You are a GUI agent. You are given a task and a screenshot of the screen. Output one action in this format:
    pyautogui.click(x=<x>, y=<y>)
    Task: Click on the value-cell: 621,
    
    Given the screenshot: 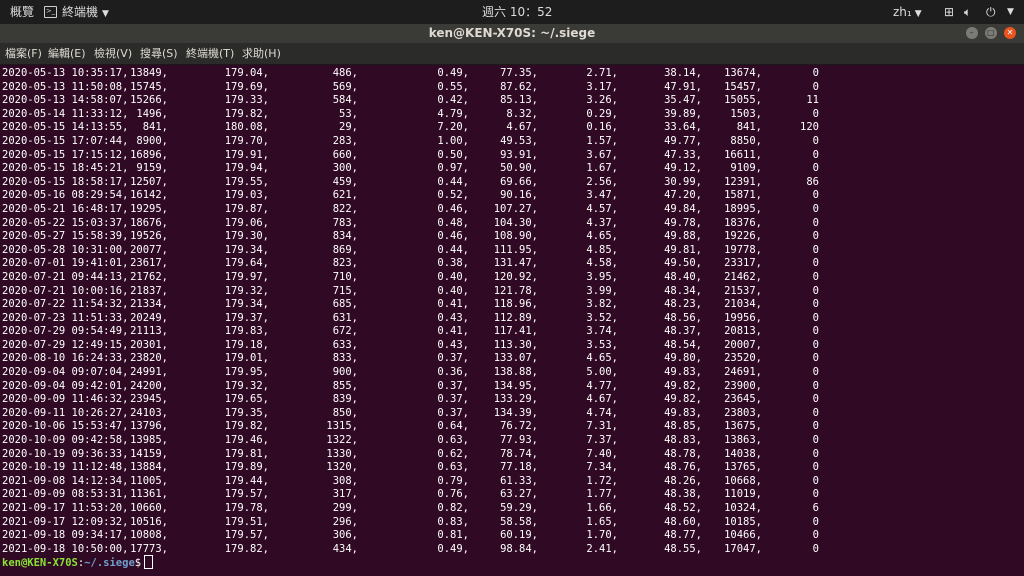 What is the action you would take?
    pyautogui.click(x=345, y=195)
    